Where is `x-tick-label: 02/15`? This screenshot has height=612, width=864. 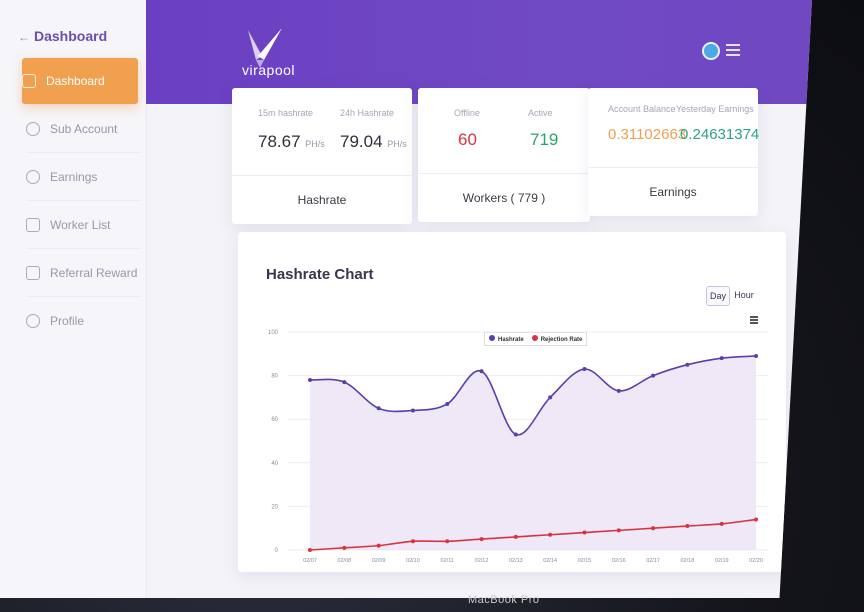 x-tick-label: 02/15 is located at coordinates (585, 561).